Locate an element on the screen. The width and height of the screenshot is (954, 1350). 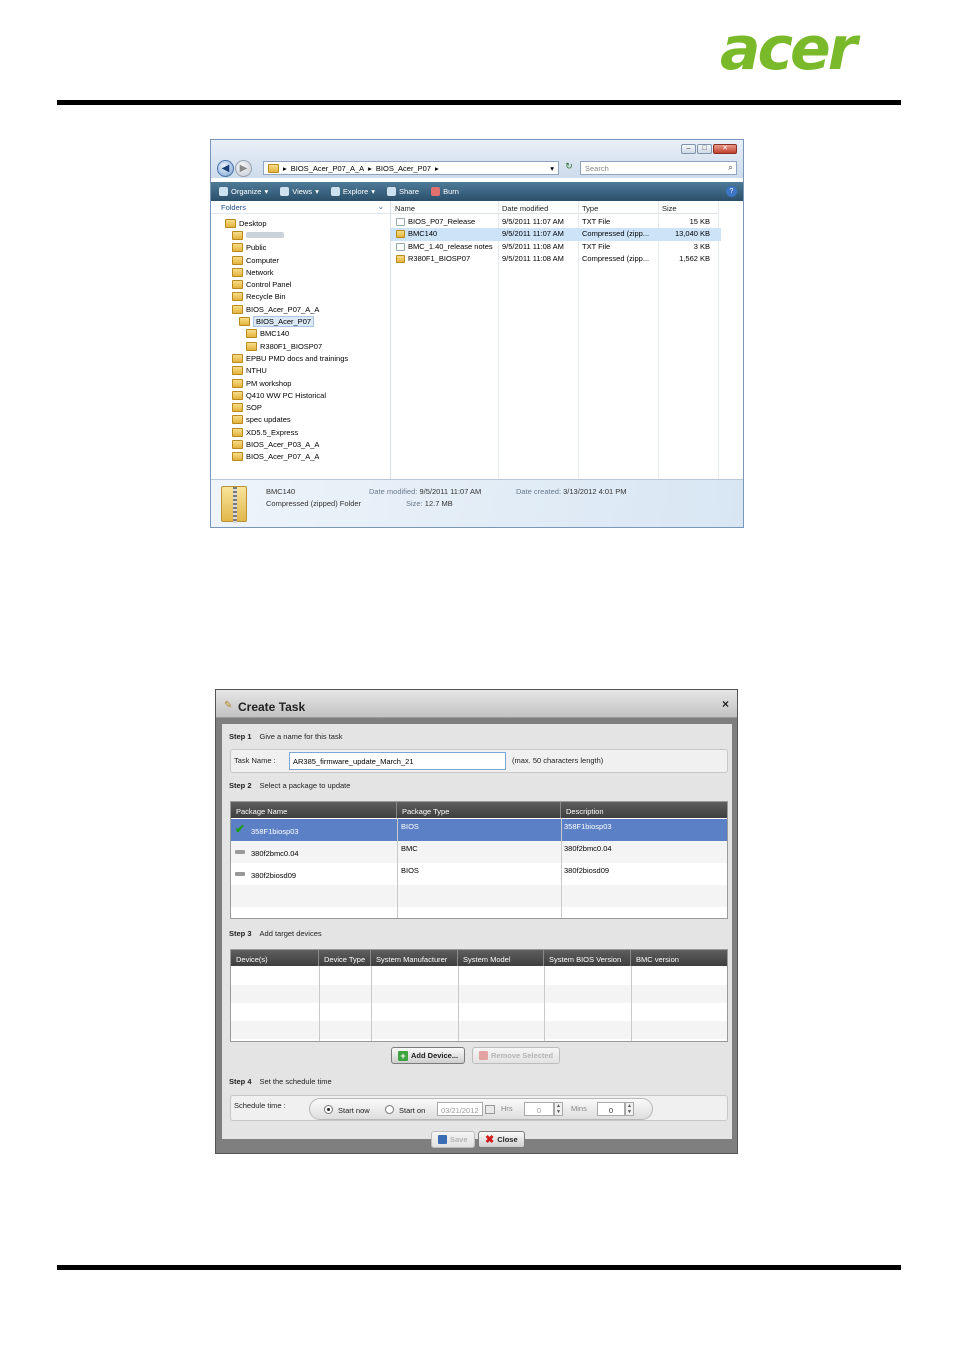
column-header-system-bios-version: System BIOS Version is located at coordinates (587, 958).